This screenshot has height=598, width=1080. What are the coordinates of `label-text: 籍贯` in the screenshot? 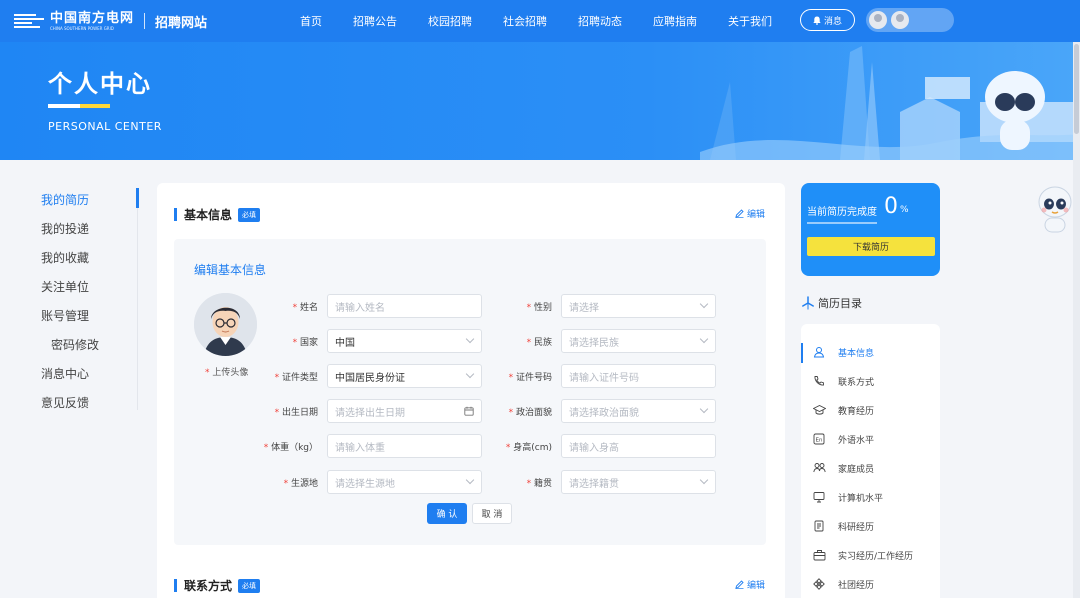 It's located at (542, 484).